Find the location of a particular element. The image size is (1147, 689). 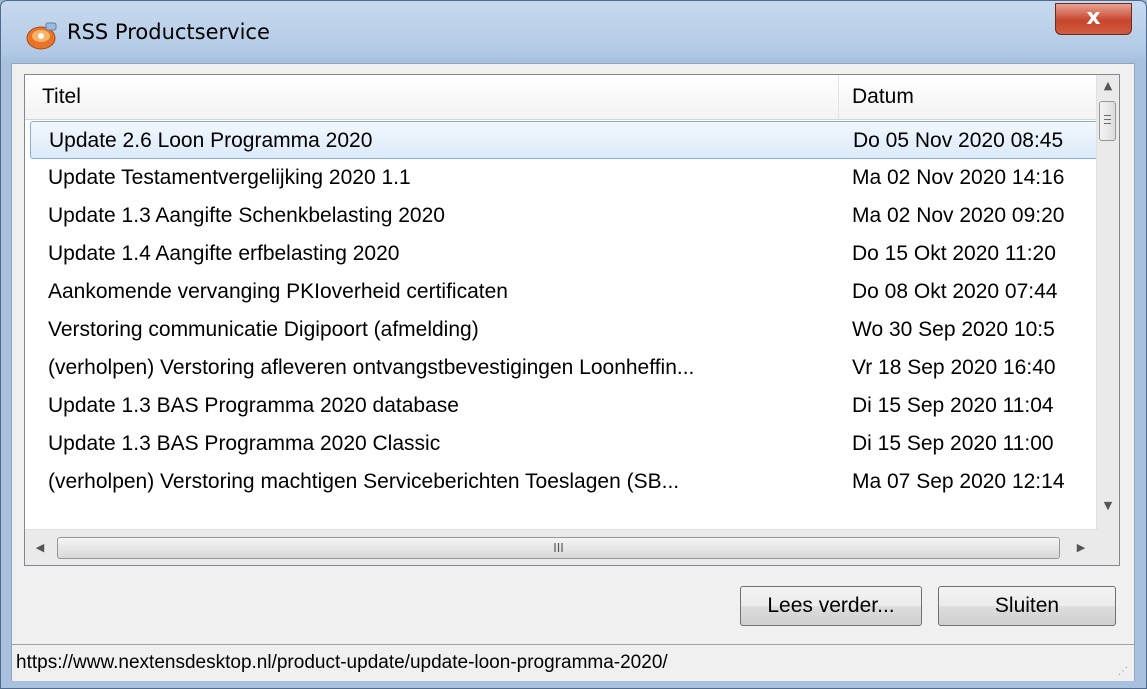

scroll-right-icon: ▶ is located at coordinates (1081, 548).